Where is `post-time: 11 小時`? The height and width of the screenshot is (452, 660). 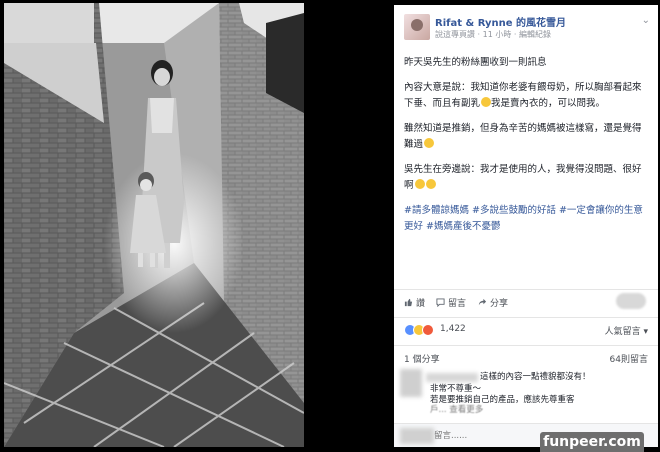 post-time: 11 小時 is located at coordinates (497, 34).